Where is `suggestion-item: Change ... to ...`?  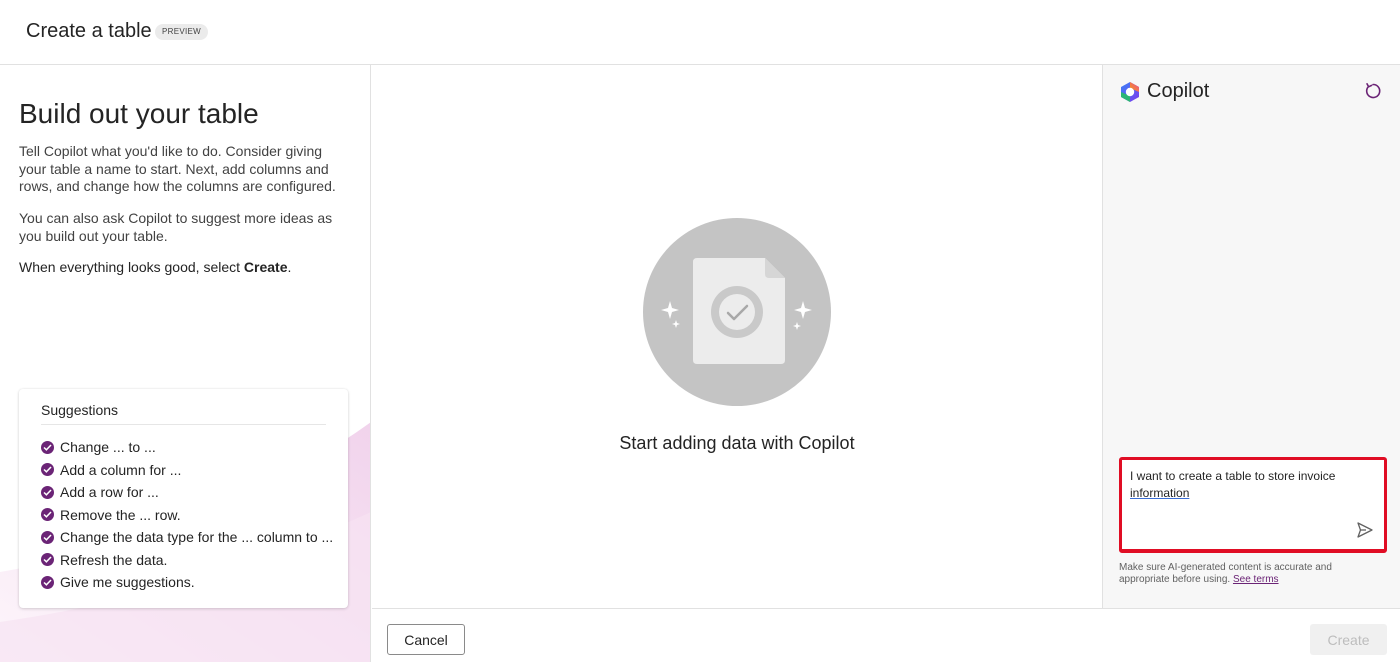
suggestion-item: Change ... to ... is located at coordinates (187, 447).